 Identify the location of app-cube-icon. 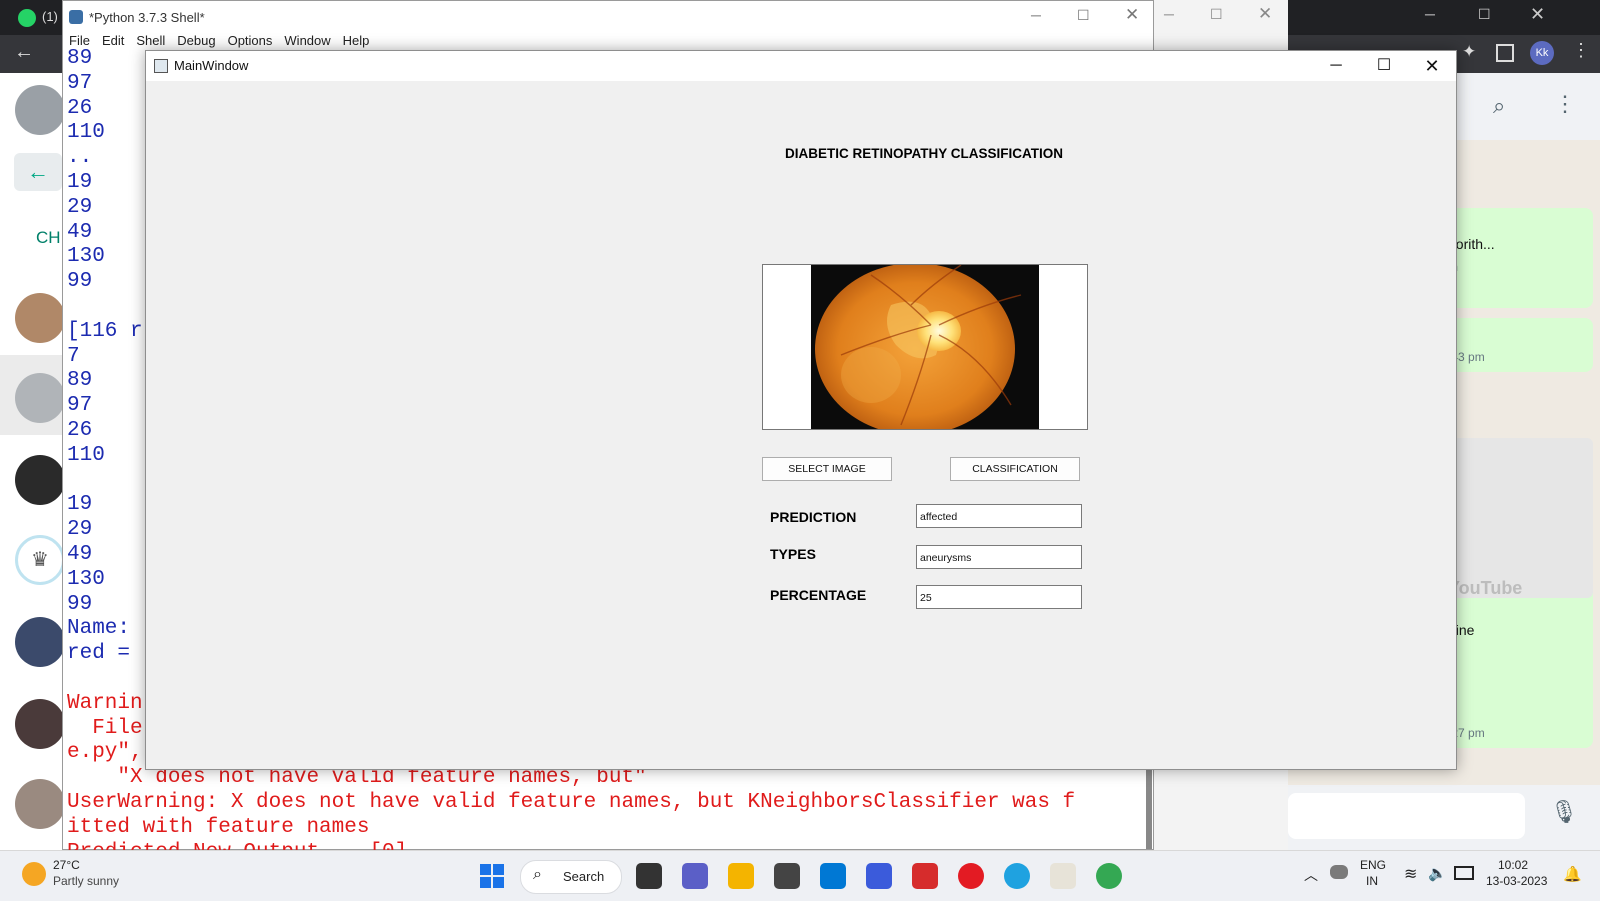
(787, 876).